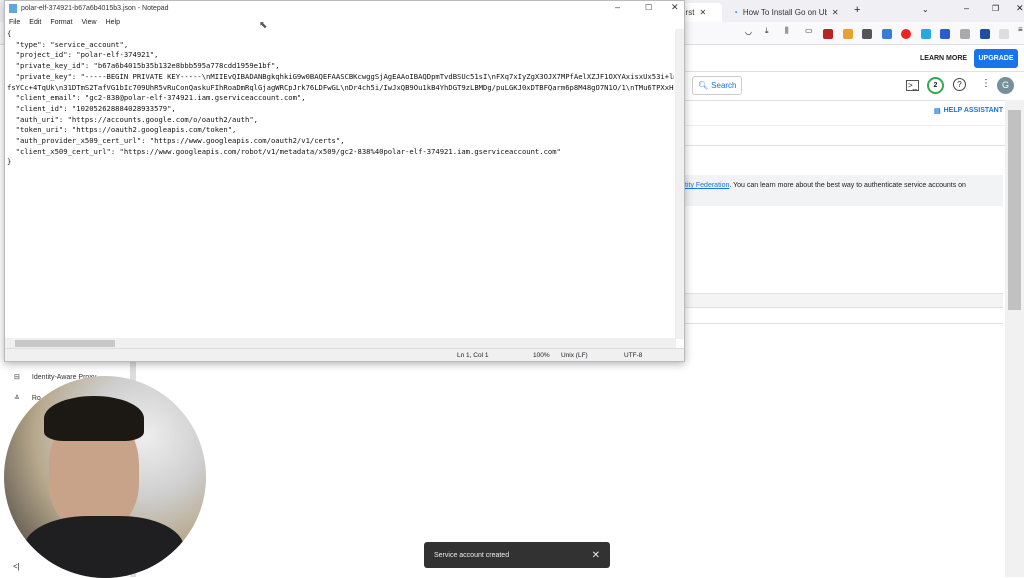 This screenshot has height=578, width=1024. What do you see at coordinates (105, 477) in the screenshot?
I see `webcam-overlay` at bounding box center [105, 477].